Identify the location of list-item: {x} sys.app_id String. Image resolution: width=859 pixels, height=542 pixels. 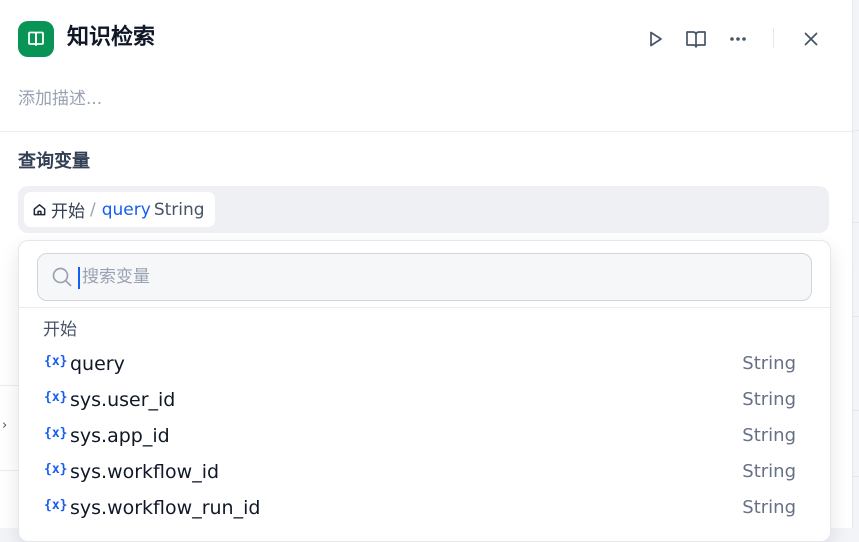
(424, 436).